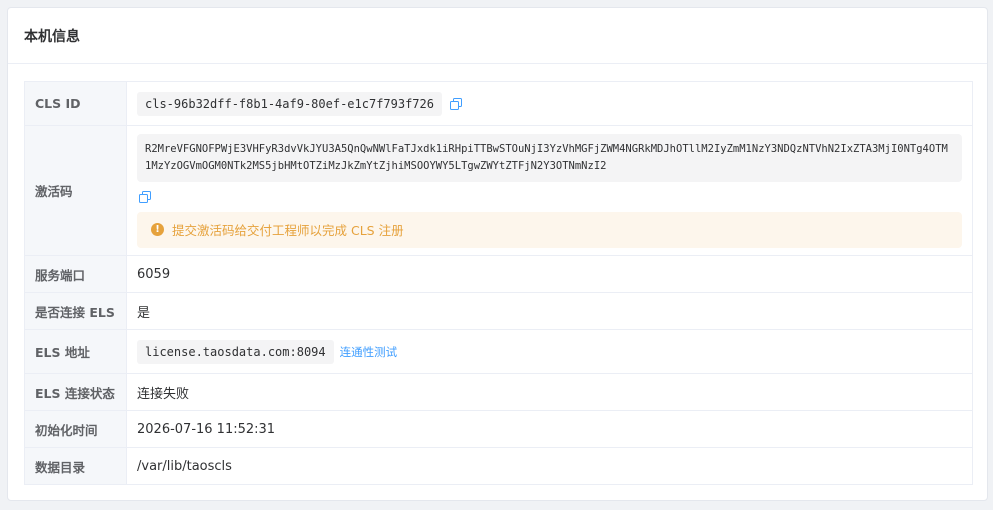  What do you see at coordinates (549, 429) in the screenshot?
I see `init-time-value: 2026-07-16 11:52:31` at bounding box center [549, 429].